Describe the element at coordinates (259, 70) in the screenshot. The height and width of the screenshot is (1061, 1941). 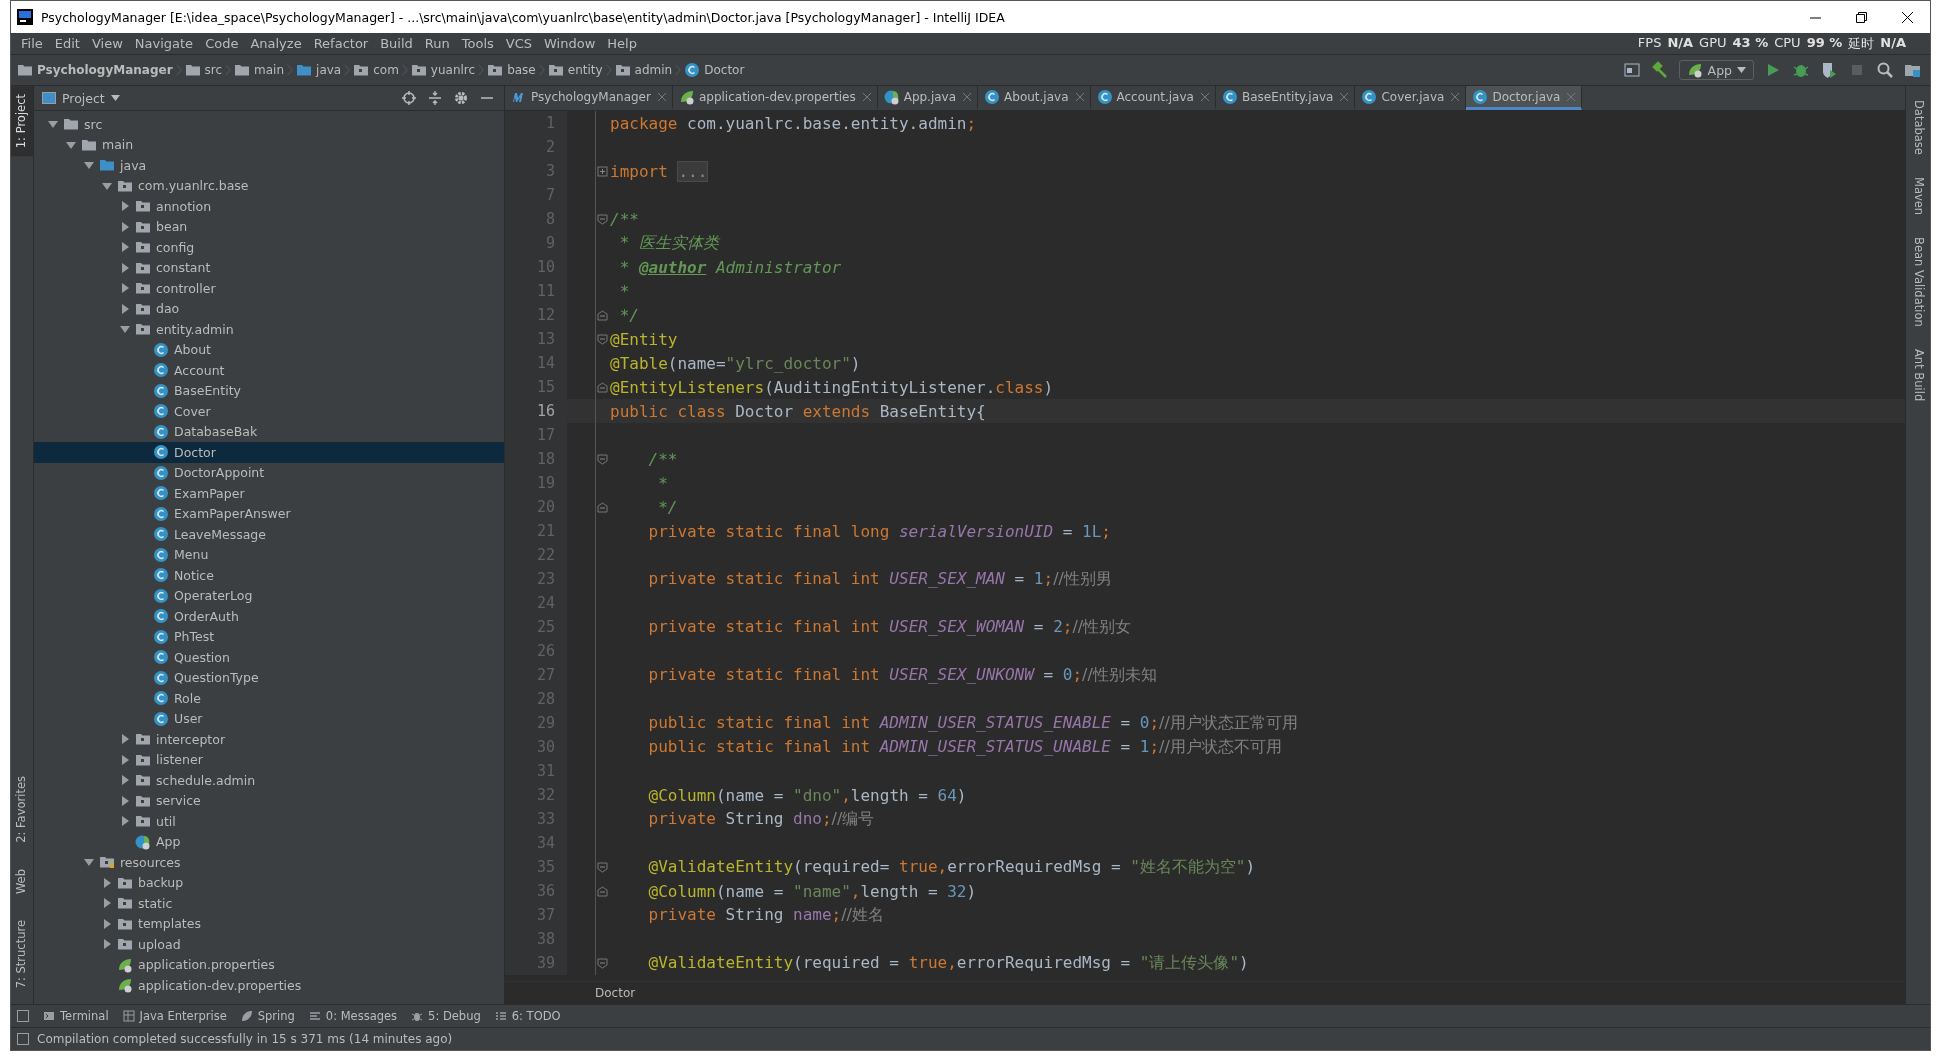
I see `breadcrumb-item: main` at that location.